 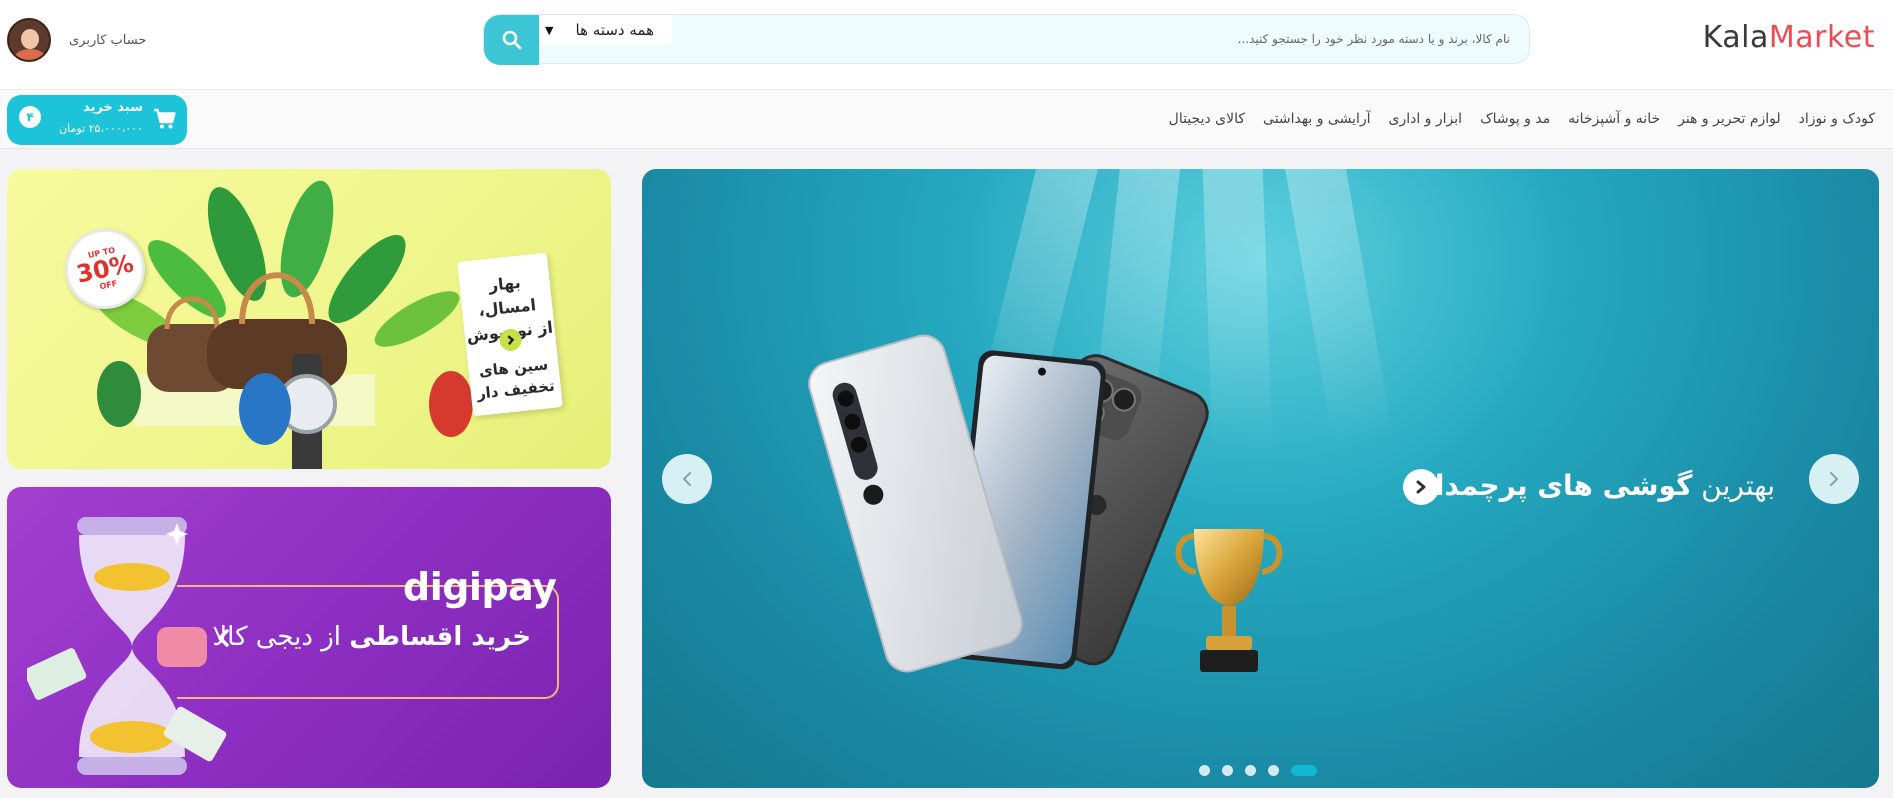 What do you see at coordinates (614, 30) in the screenshot?
I see `category-select-value: همه دسته ها` at bounding box center [614, 30].